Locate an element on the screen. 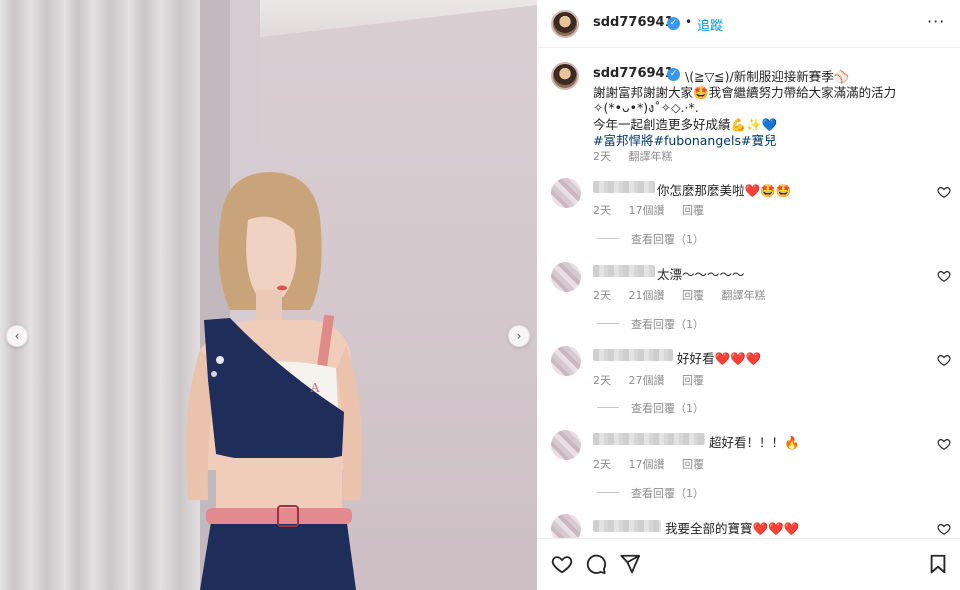 The height and width of the screenshot is (590, 960). comment-4-like-heart-icon is located at coordinates (944, 444).